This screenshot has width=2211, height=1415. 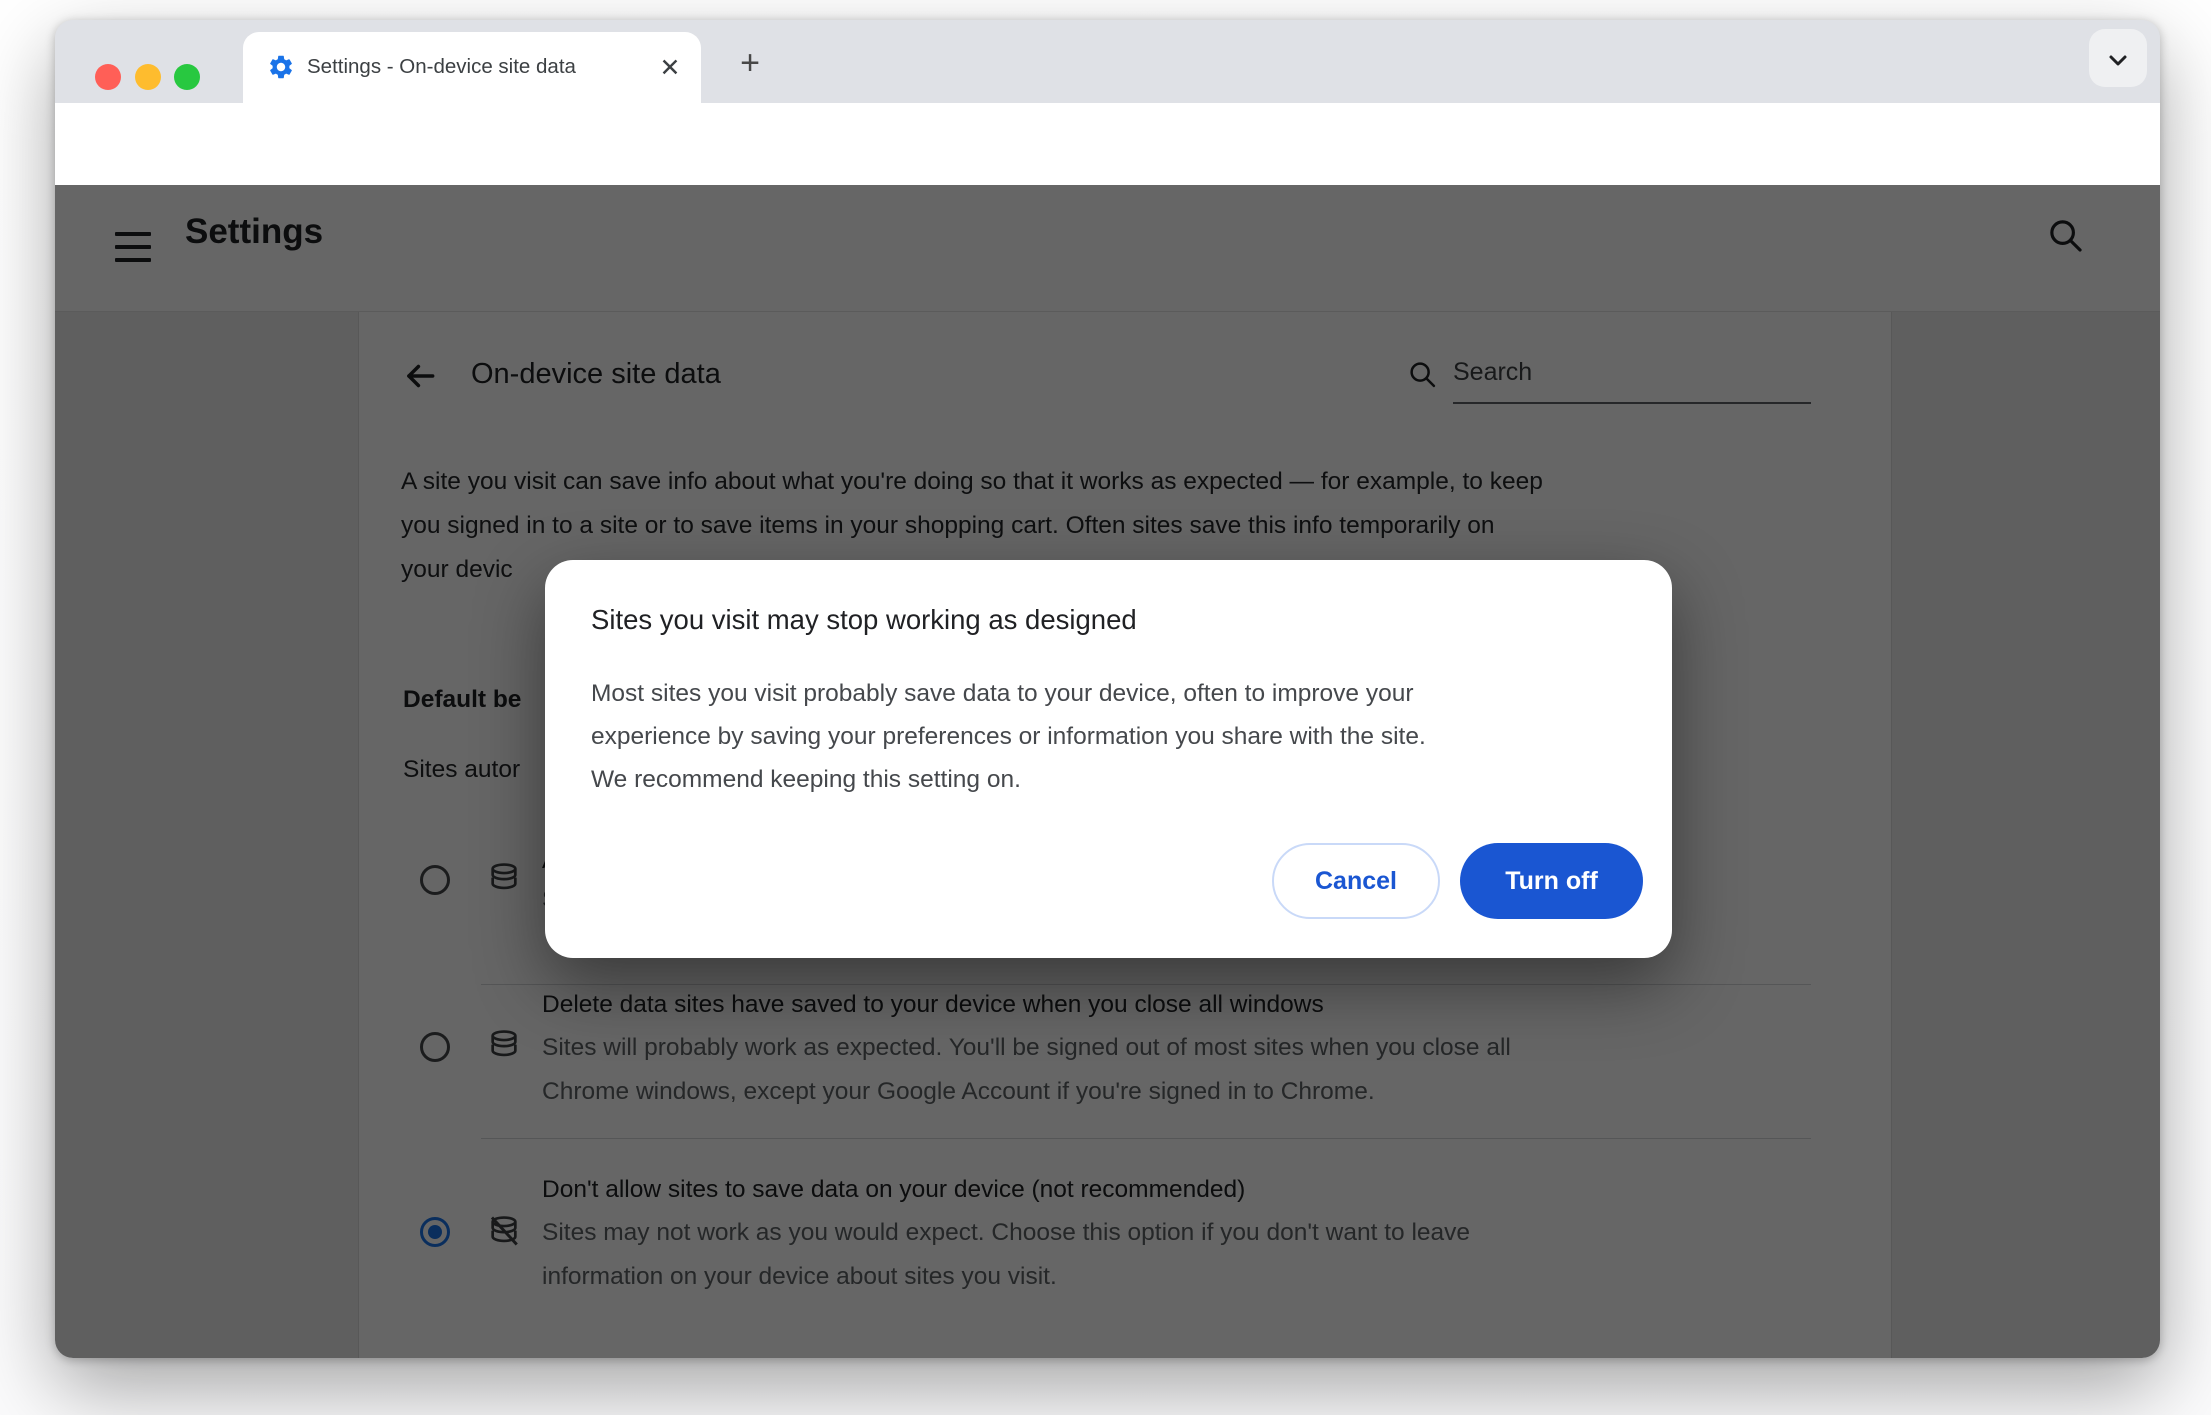 What do you see at coordinates (1107, 61) in the screenshot?
I see `tab-strip: Settings - On-device site data ✕ +` at bounding box center [1107, 61].